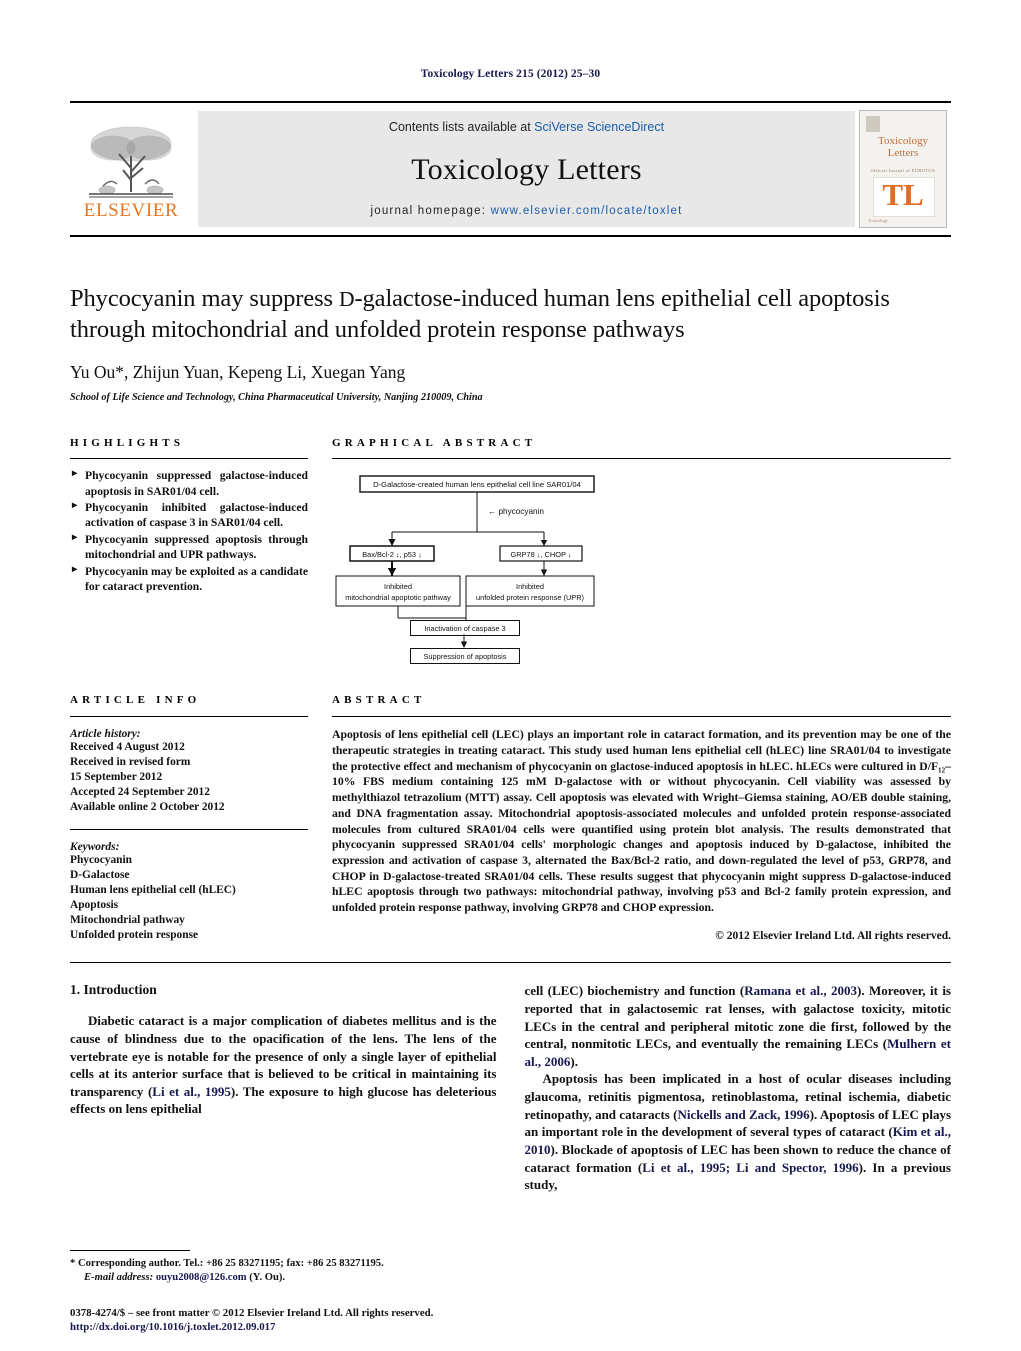 The height and width of the screenshot is (1351, 1021). I want to click on citation-link: Li et al., 1995; Li and Spector, 1996, so click(750, 1167).